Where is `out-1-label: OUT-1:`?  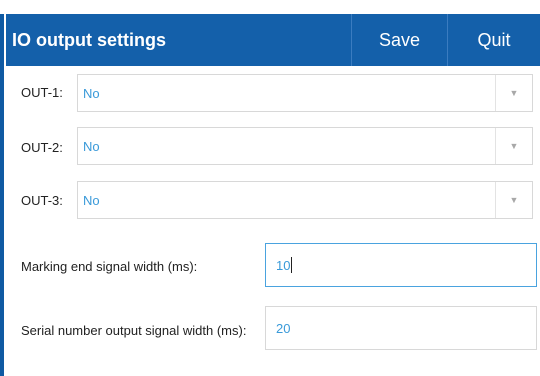 out-1-label: OUT-1: is located at coordinates (42, 92).